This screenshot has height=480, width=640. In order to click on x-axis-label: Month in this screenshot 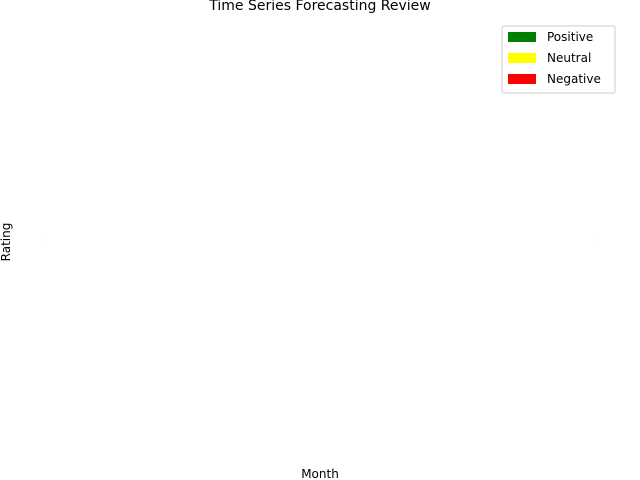, I will do `click(320, 473)`.